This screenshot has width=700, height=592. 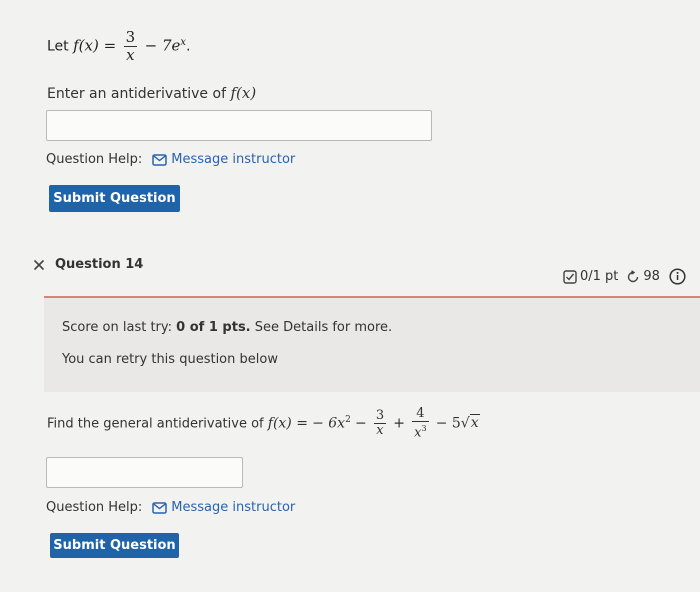 I want to click on q13-fraction: 3 x, so click(x=130, y=46).